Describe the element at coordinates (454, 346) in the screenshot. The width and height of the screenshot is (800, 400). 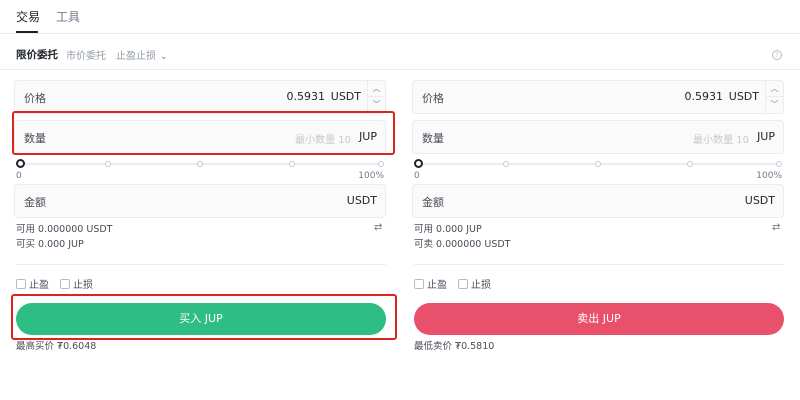
I see `sell-best-price: 最低卖价 ₮0.5810` at that location.